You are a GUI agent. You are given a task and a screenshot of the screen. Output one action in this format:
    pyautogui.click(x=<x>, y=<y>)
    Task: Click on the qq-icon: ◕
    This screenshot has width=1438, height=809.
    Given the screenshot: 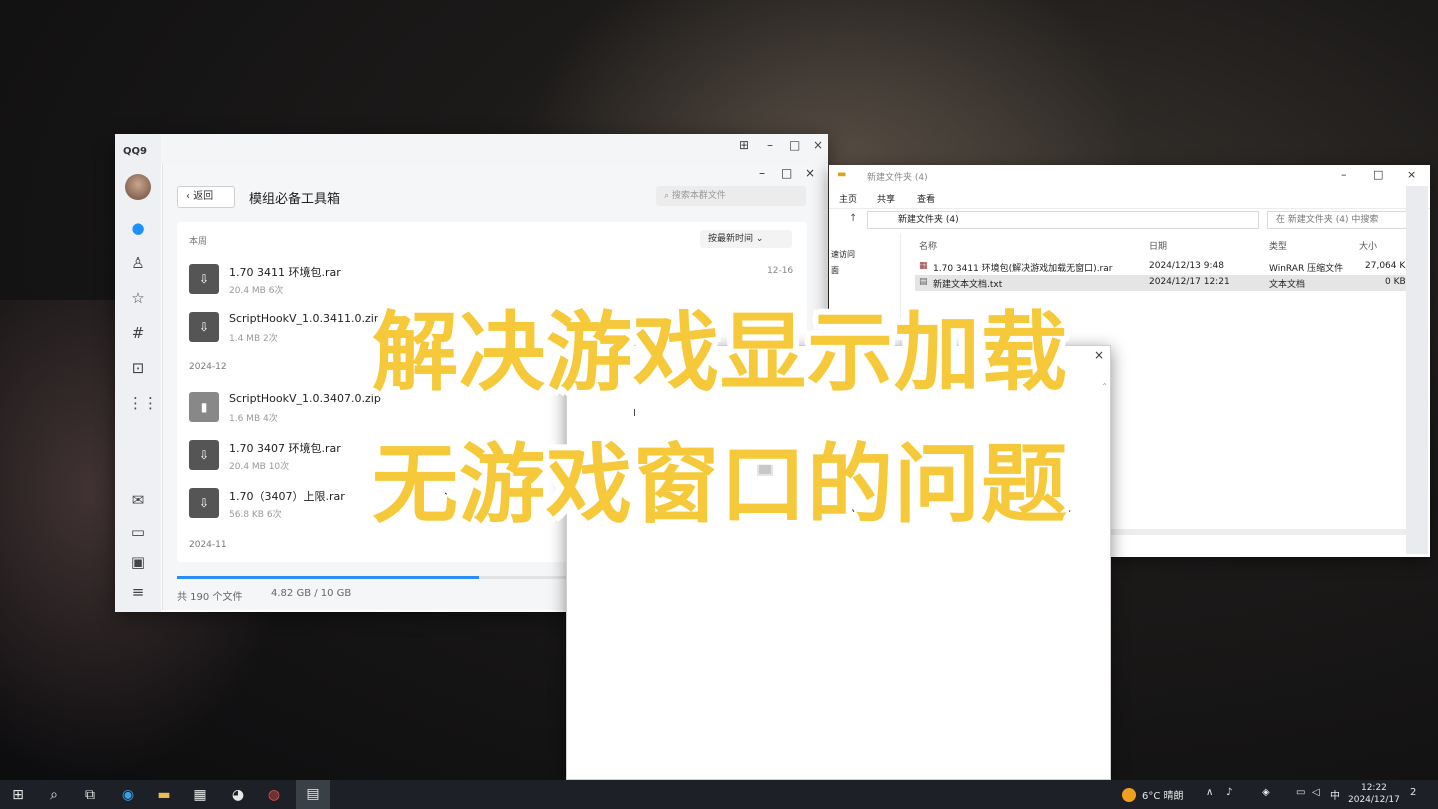 What is the action you would take?
    pyautogui.click(x=238, y=795)
    